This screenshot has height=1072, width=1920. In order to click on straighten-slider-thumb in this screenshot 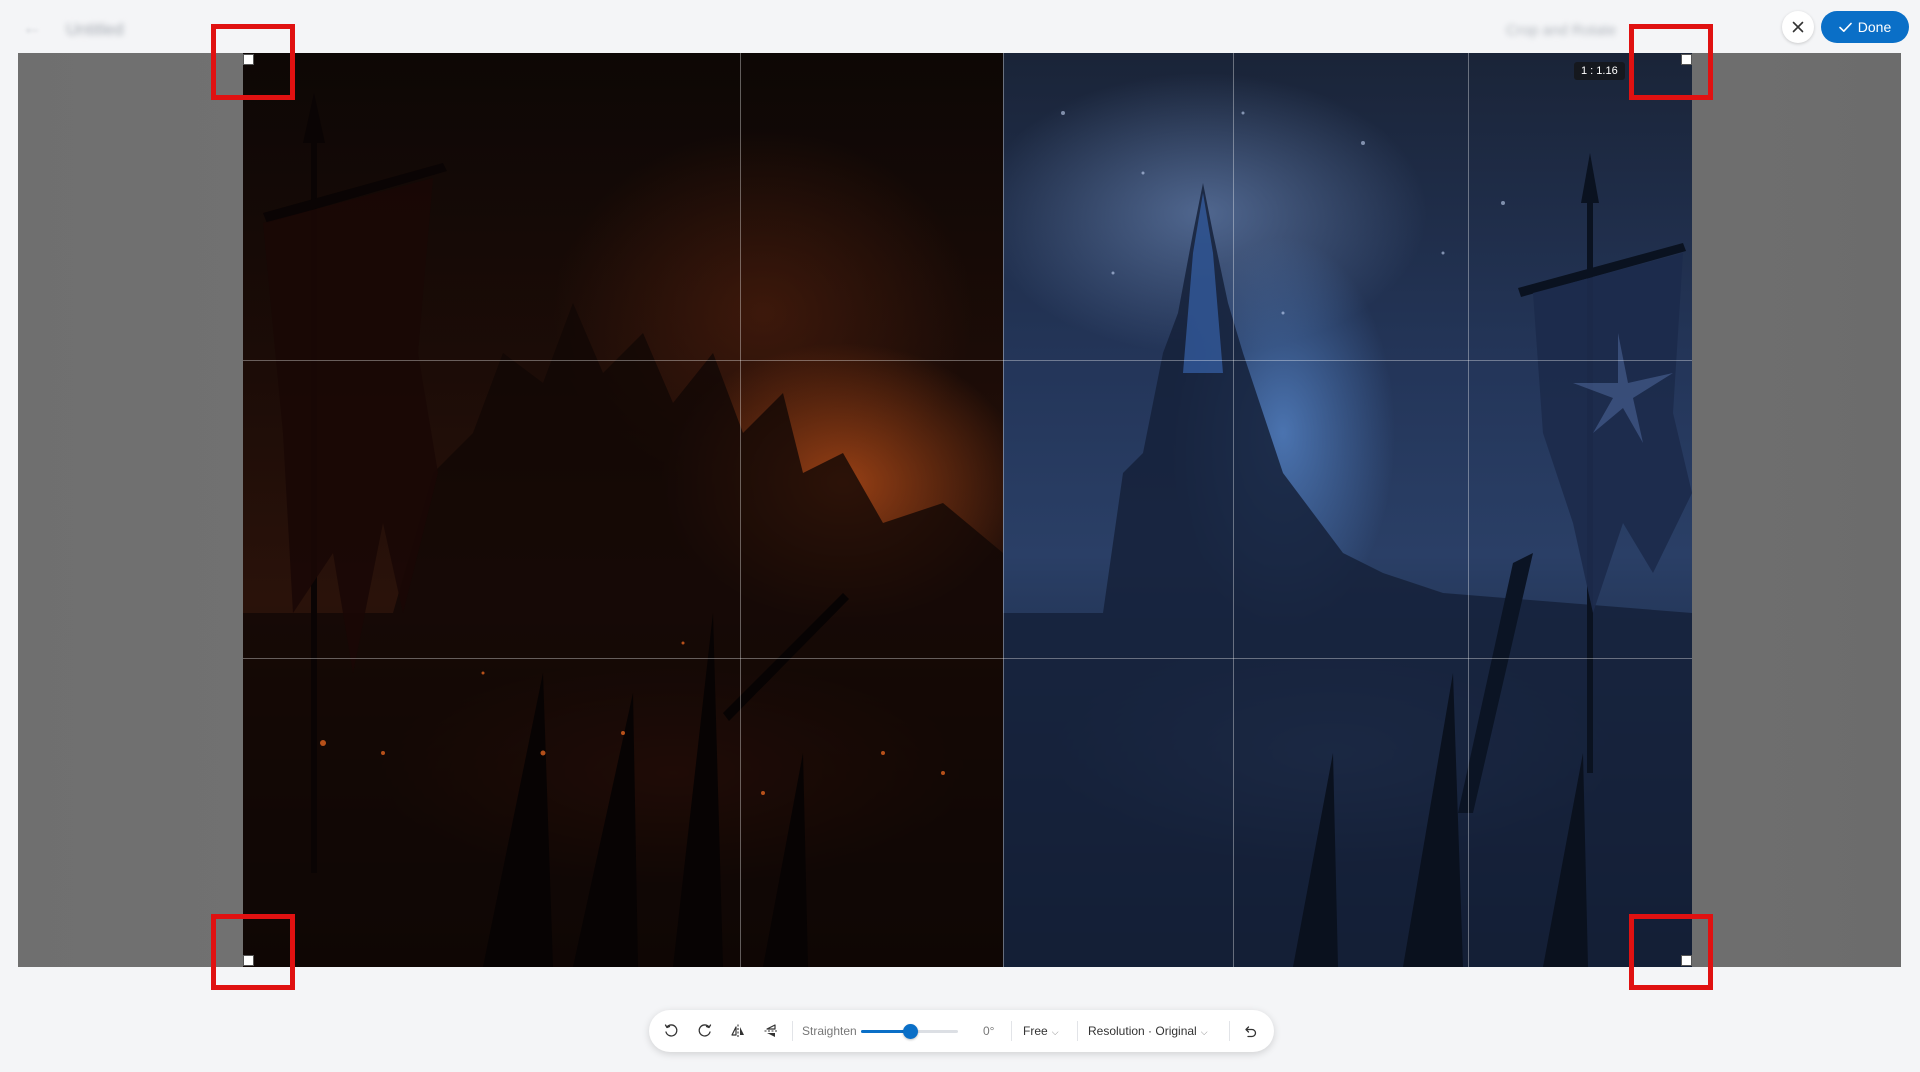, I will do `click(910, 1031)`.